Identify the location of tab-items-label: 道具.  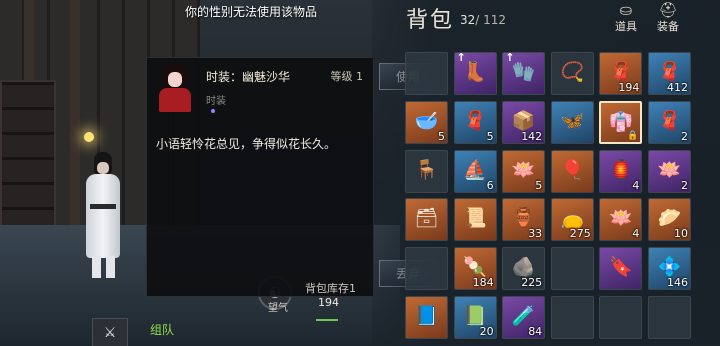
(626, 26).